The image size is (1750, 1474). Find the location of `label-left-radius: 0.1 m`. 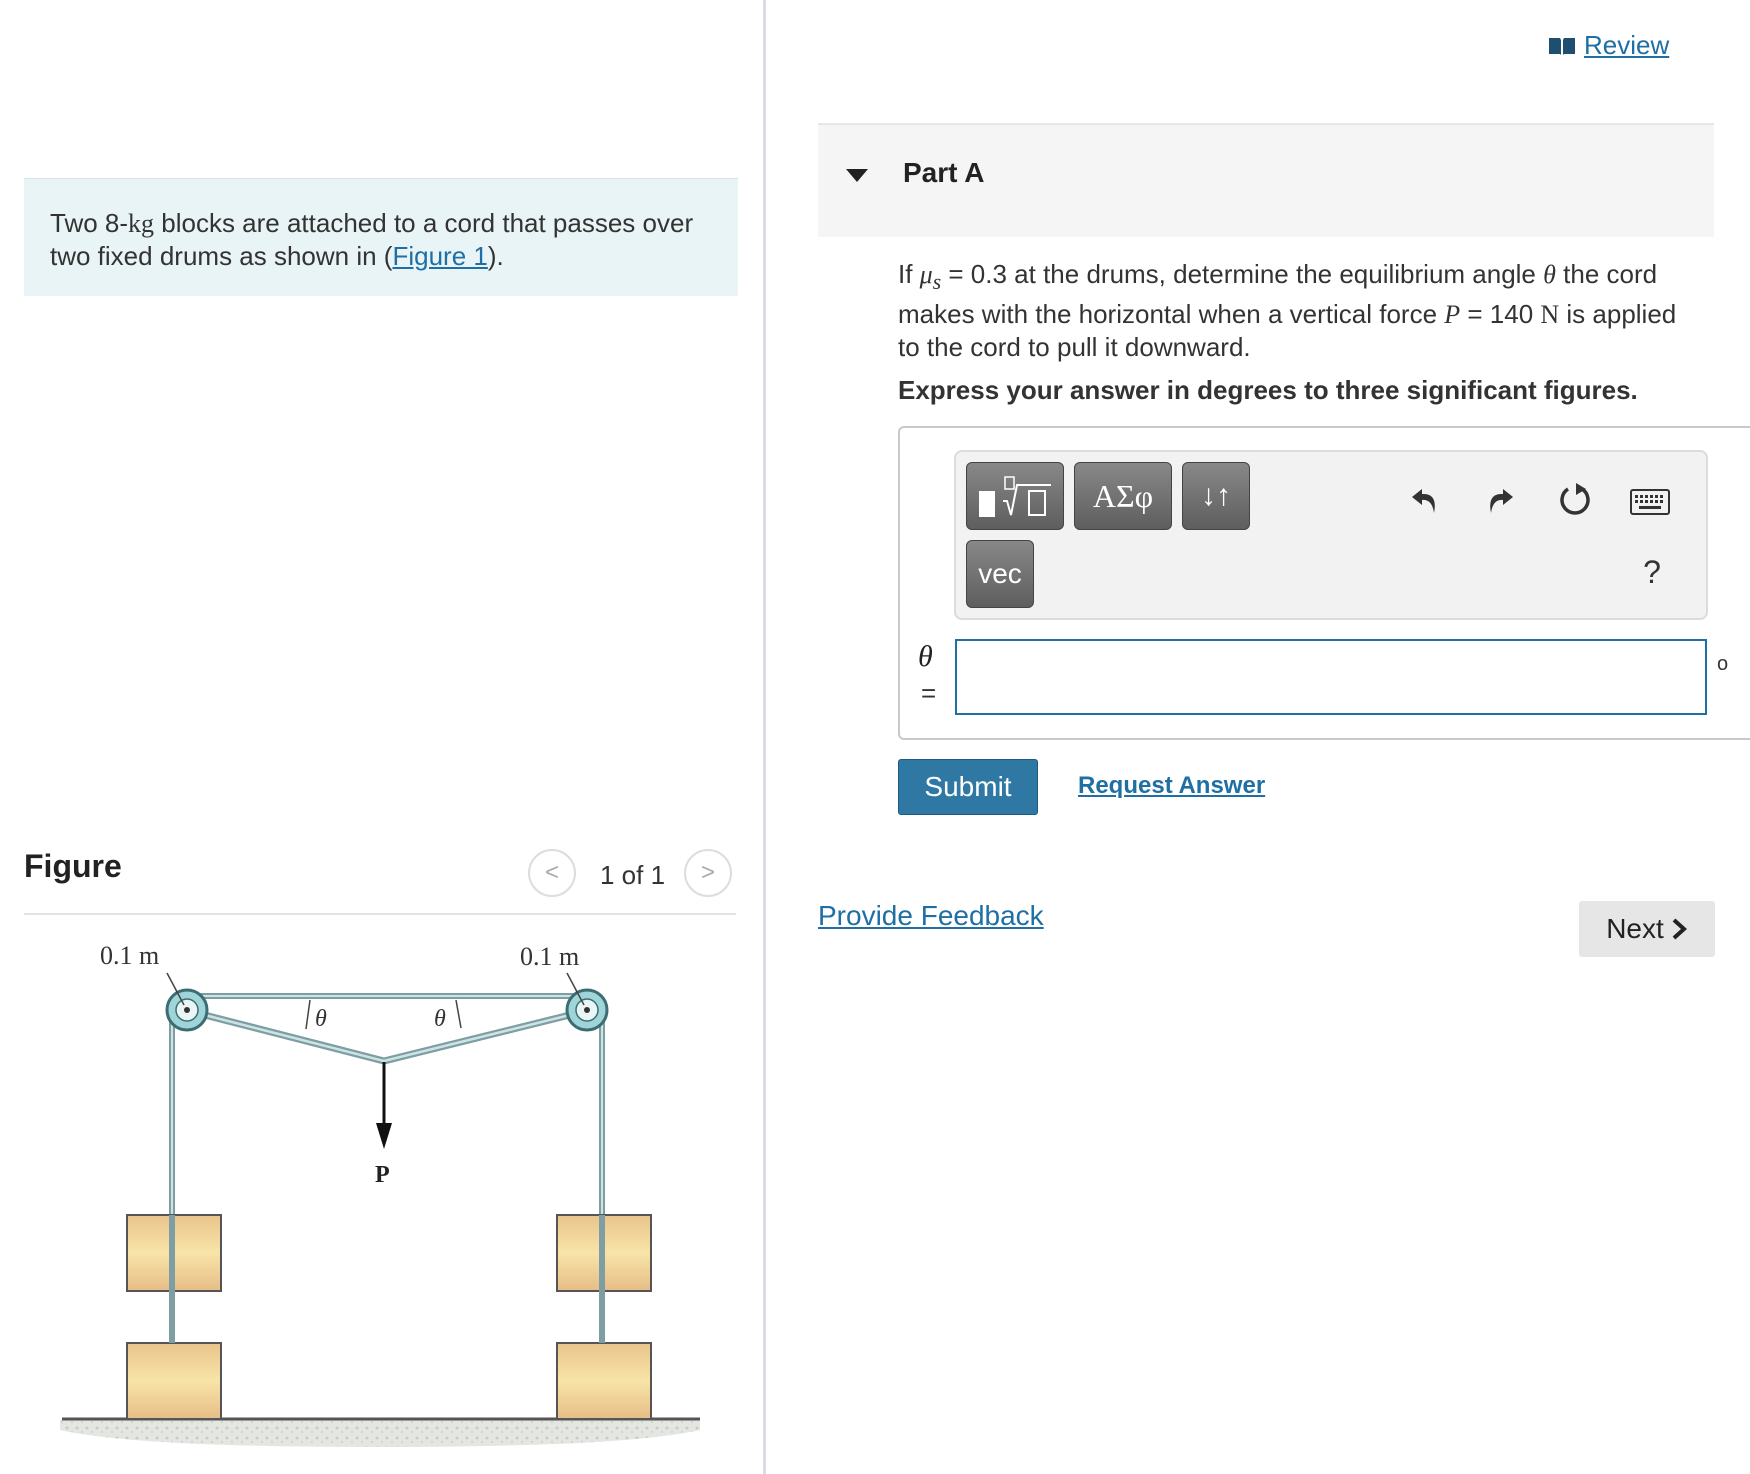

label-left-radius: 0.1 m is located at coordinates (129, 955).